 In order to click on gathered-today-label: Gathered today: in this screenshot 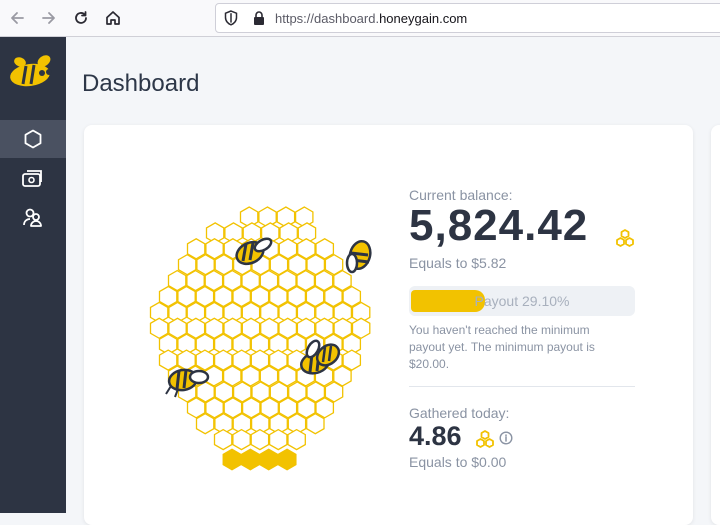, I will do `click(459, 413)`.